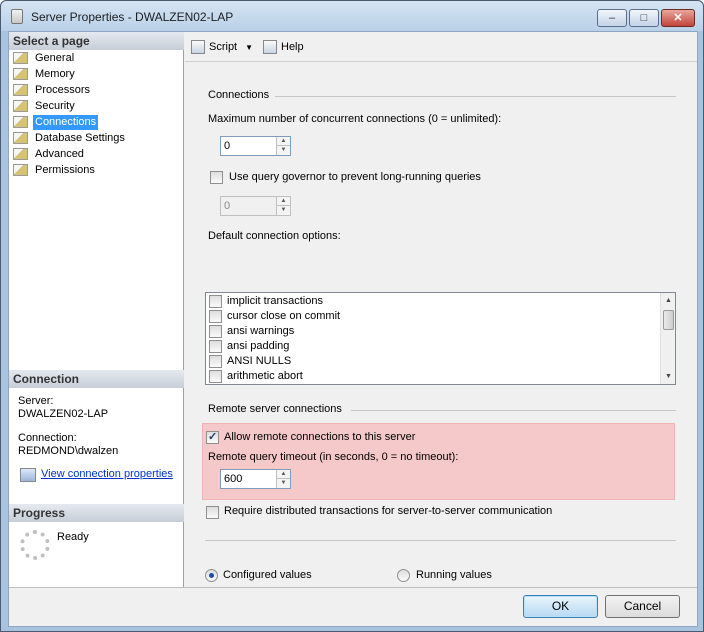 The width and height of the screenshot is (704, 632). What do you see at coordinates (441, 47) in the screenshot?
I see `toolbar: Script ▼ Help` at bounding box center [441, 47].